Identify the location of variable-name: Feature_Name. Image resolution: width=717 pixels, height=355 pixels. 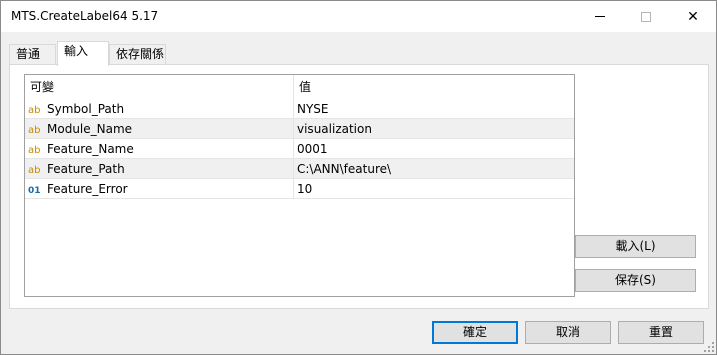
(90, 149).